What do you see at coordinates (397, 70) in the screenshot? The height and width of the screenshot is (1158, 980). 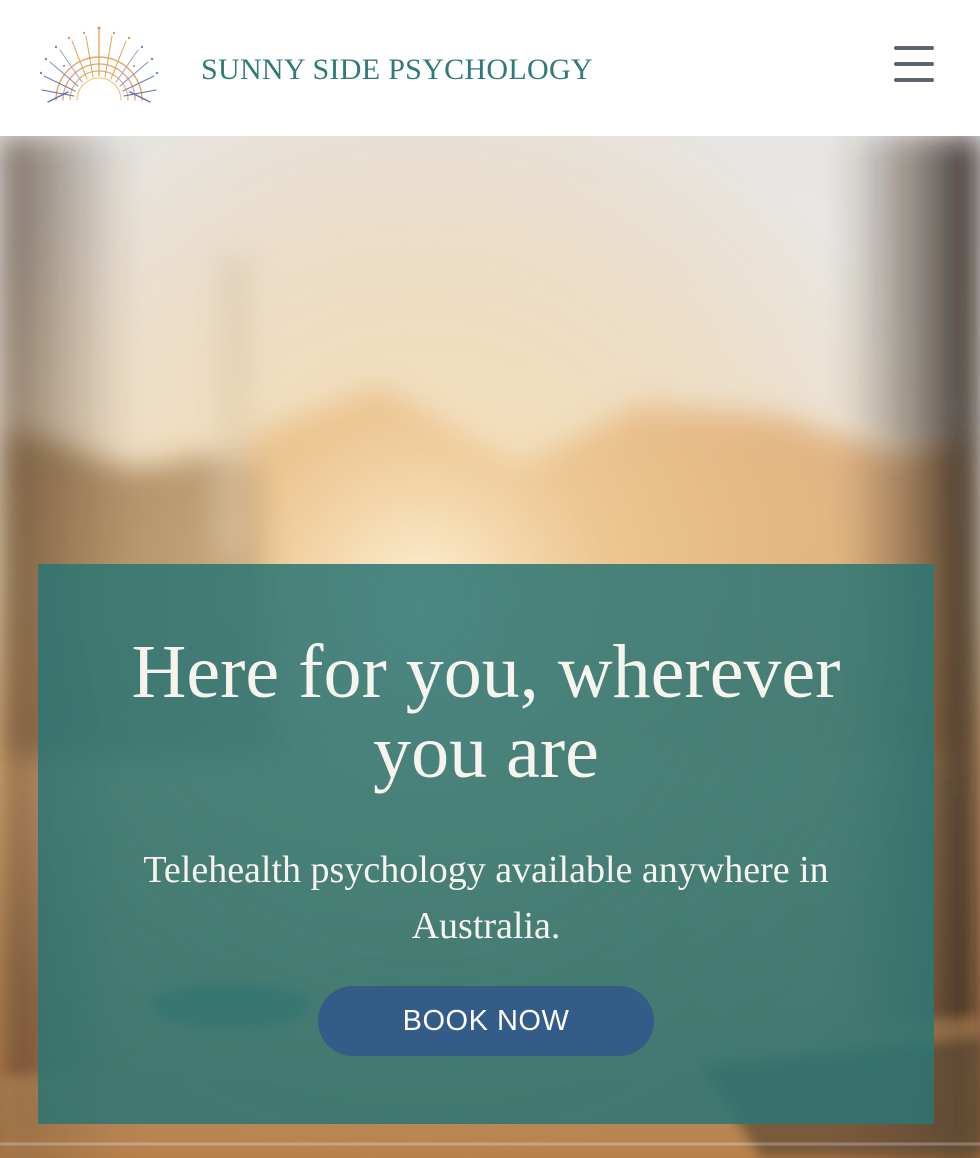 I see `site-name: SUNNY SIDE PSYCHOLOGY` at bounding box center [397, 70].